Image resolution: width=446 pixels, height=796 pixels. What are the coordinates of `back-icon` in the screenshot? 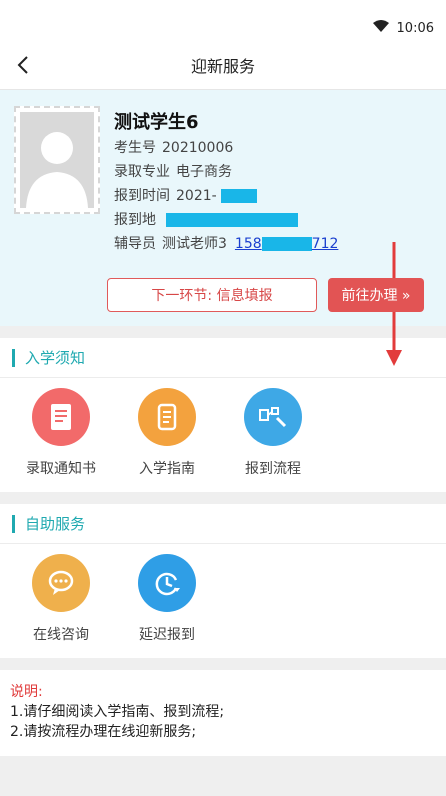 It's located at (23, 65).